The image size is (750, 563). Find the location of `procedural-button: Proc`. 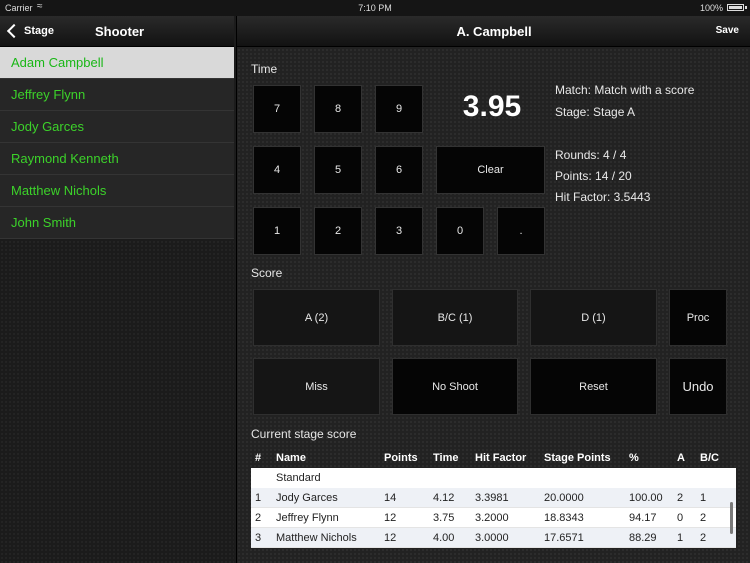

procedural-button: Proc is located at coordinates (698, 317).